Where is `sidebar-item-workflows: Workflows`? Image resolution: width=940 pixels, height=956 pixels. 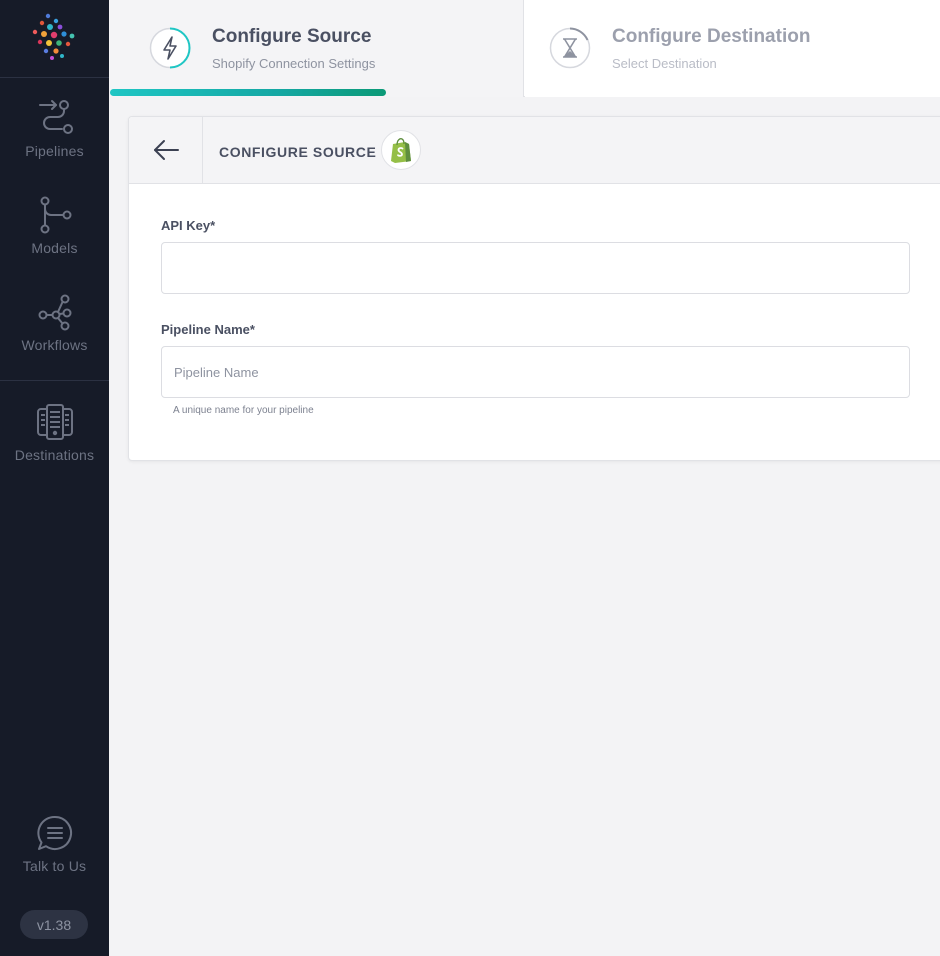
sidebar-item-workflows: Workflows is located at coordinates (54, 338).